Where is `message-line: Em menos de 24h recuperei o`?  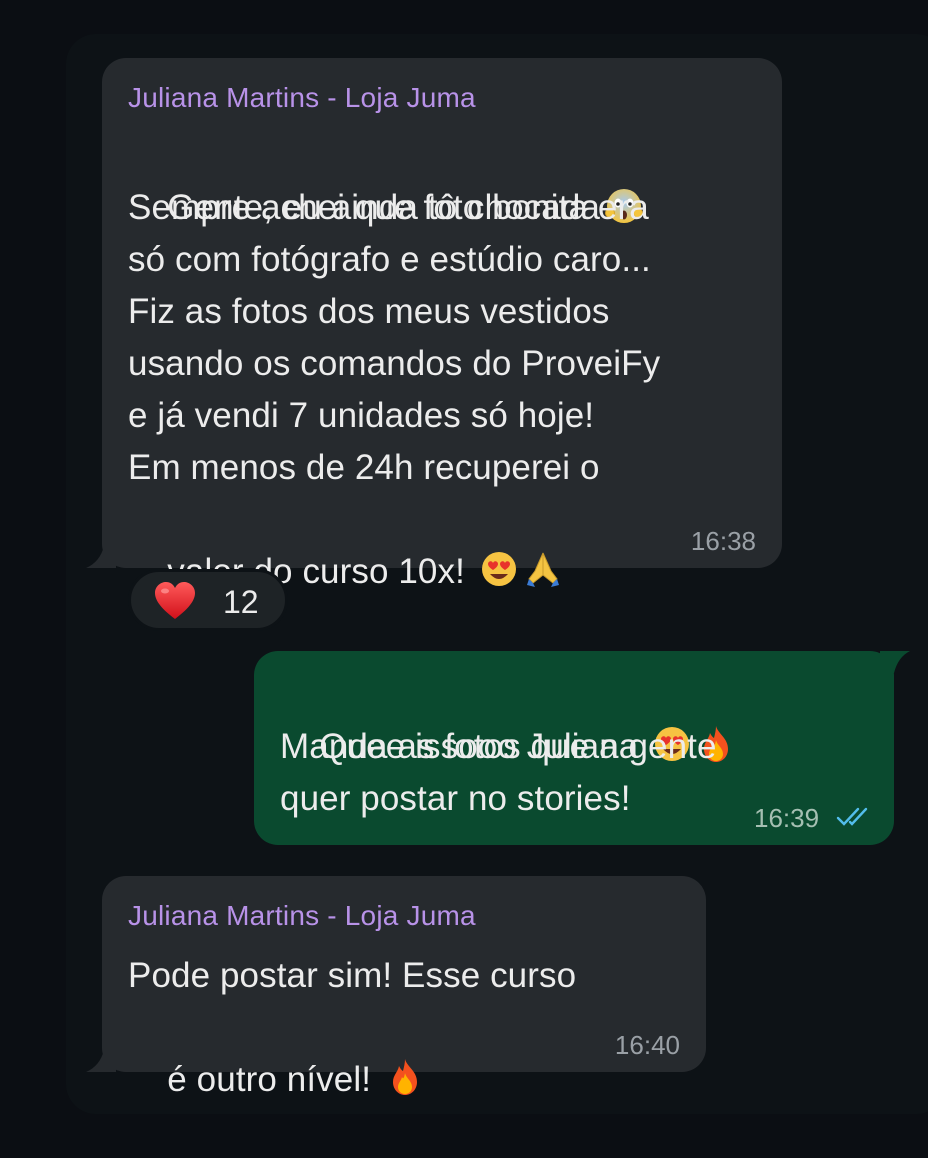
message-line: Em menos de 24h recuperei o is located at coordinates (364, 467).